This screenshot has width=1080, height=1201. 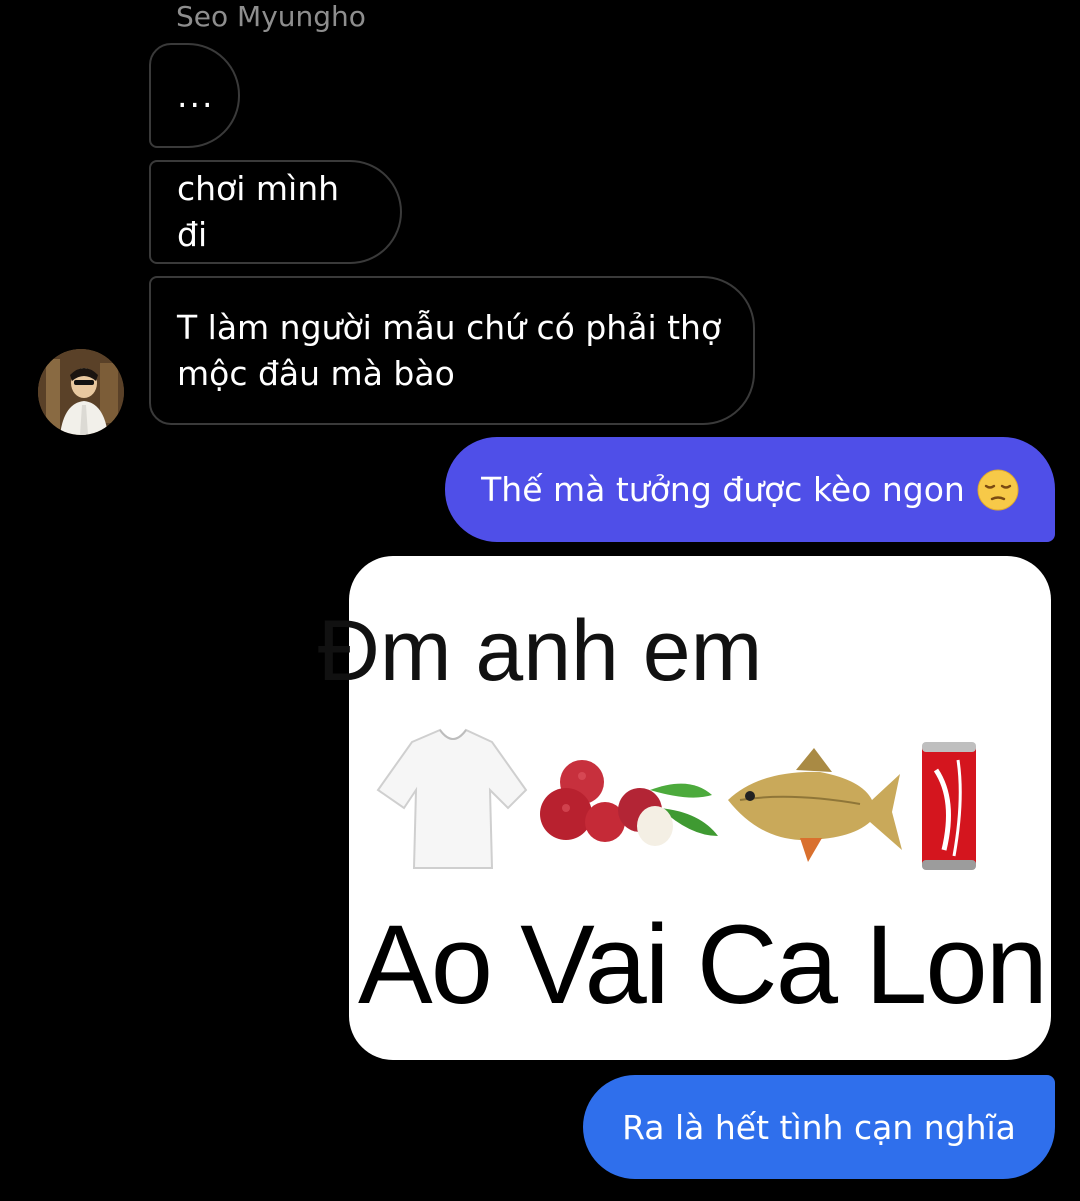 What do you see at coordinates (258, 211) in the screenshot?
I see `message-text: chơi mình đi` at bounding box center [258, 211].